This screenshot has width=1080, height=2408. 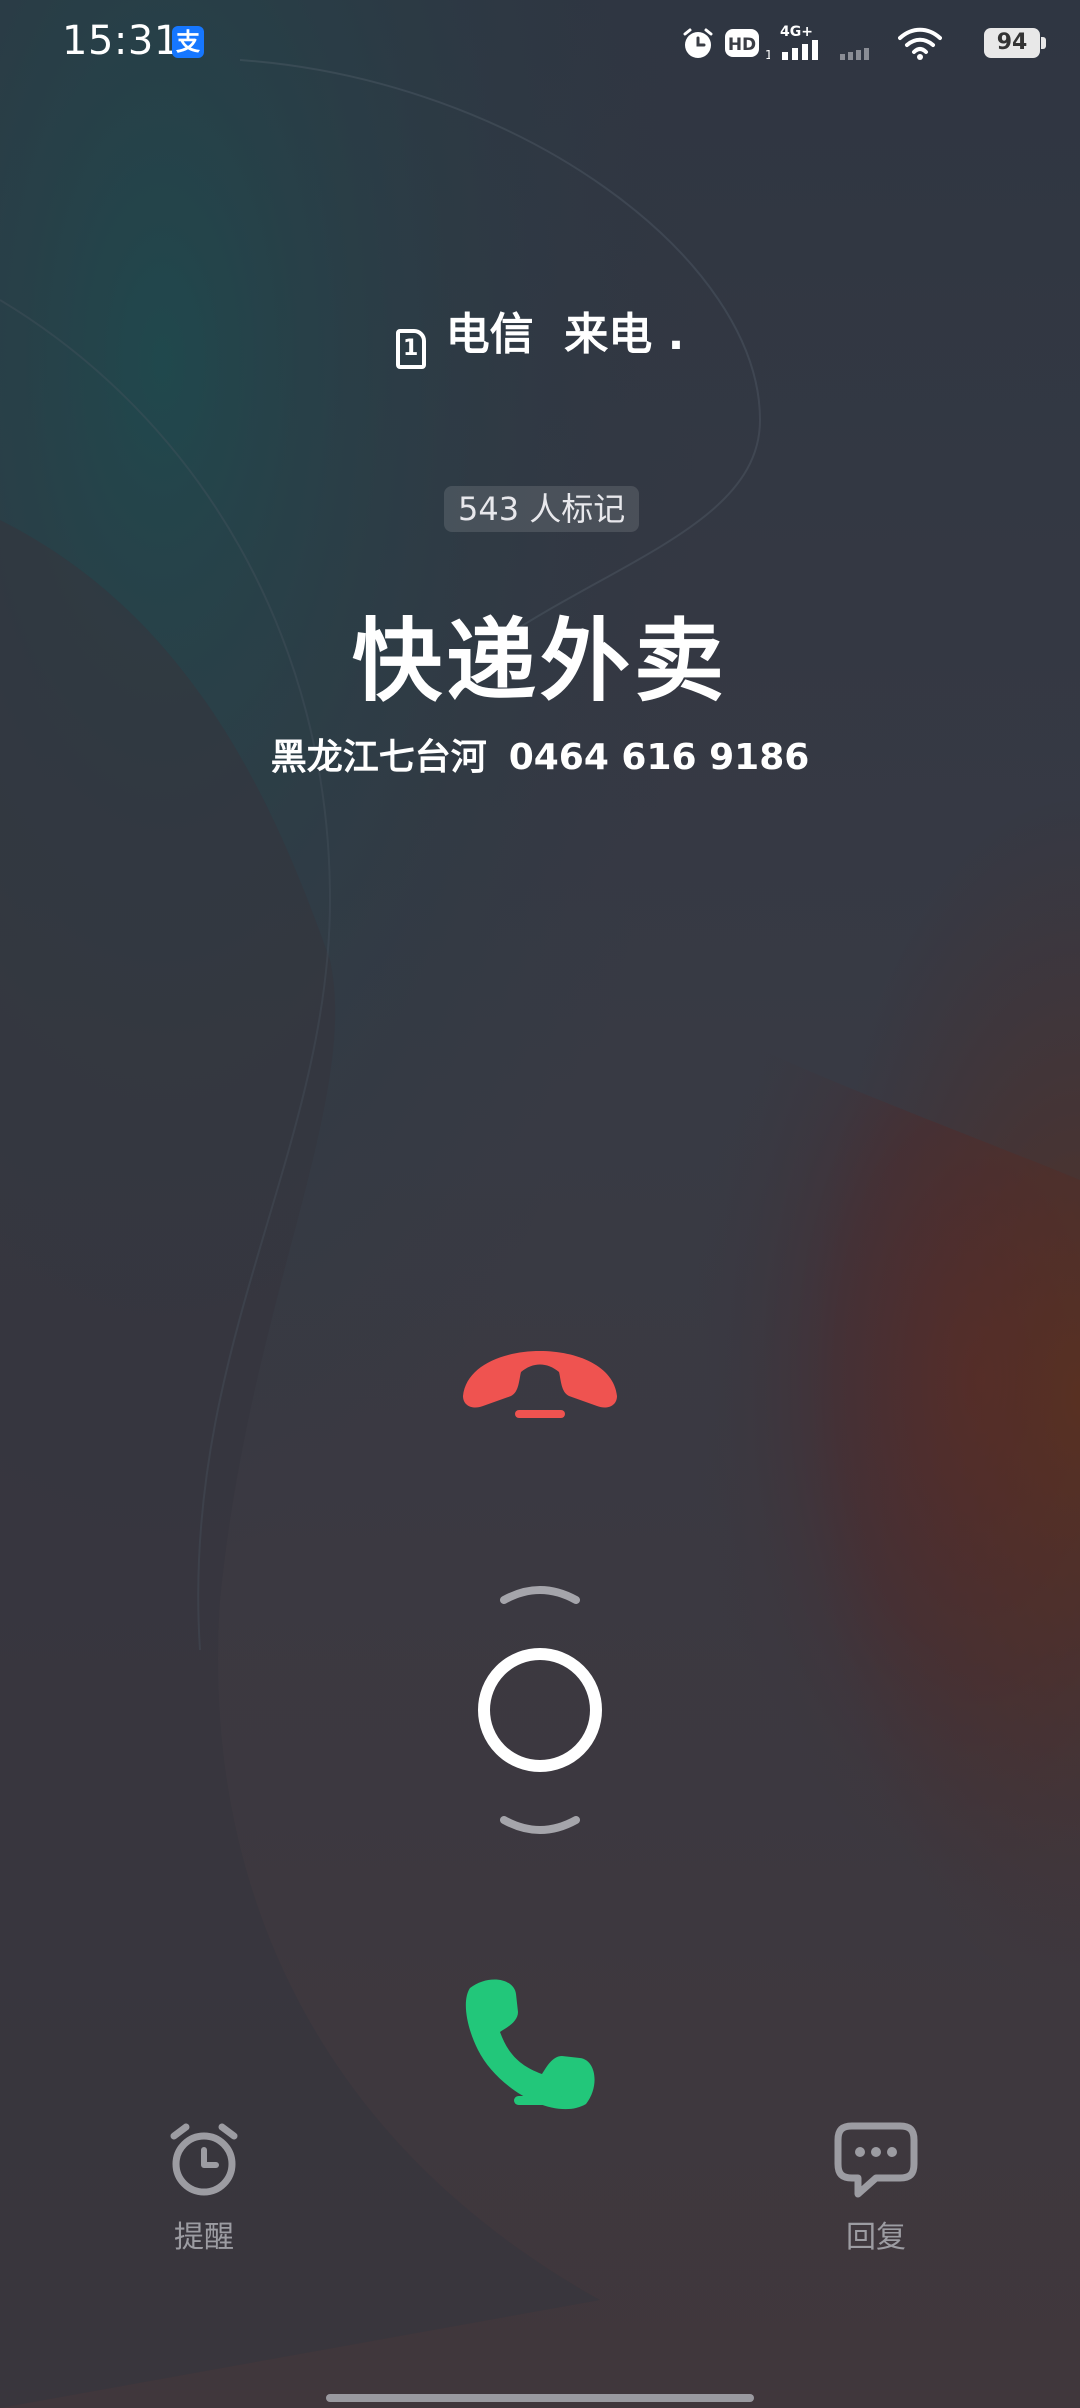 I want to click on sim-card-icon: 1, so click(x=410, y=349).